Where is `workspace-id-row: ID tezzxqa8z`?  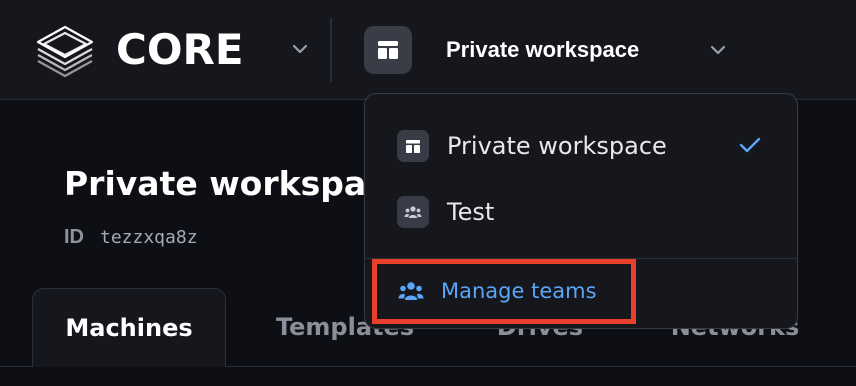 workspace-id-row: ID tezzxqa8z is located at coordinates (131, 237).